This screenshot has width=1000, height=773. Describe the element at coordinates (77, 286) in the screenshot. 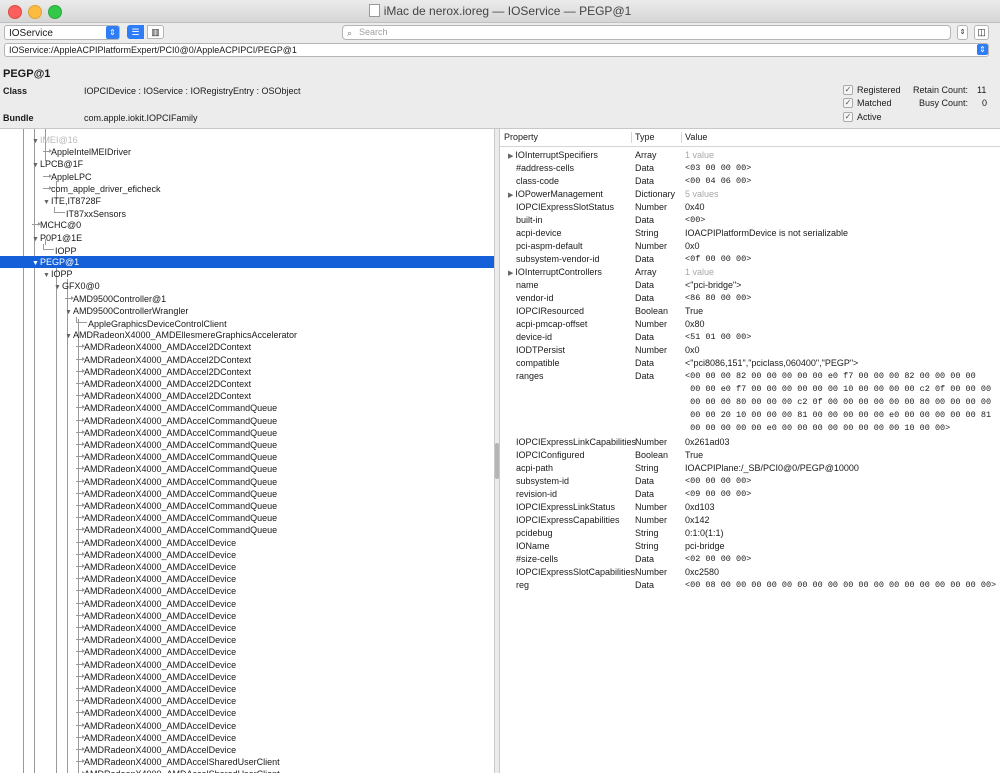

I see `tree-node: ▼GFX0@0` at that location.